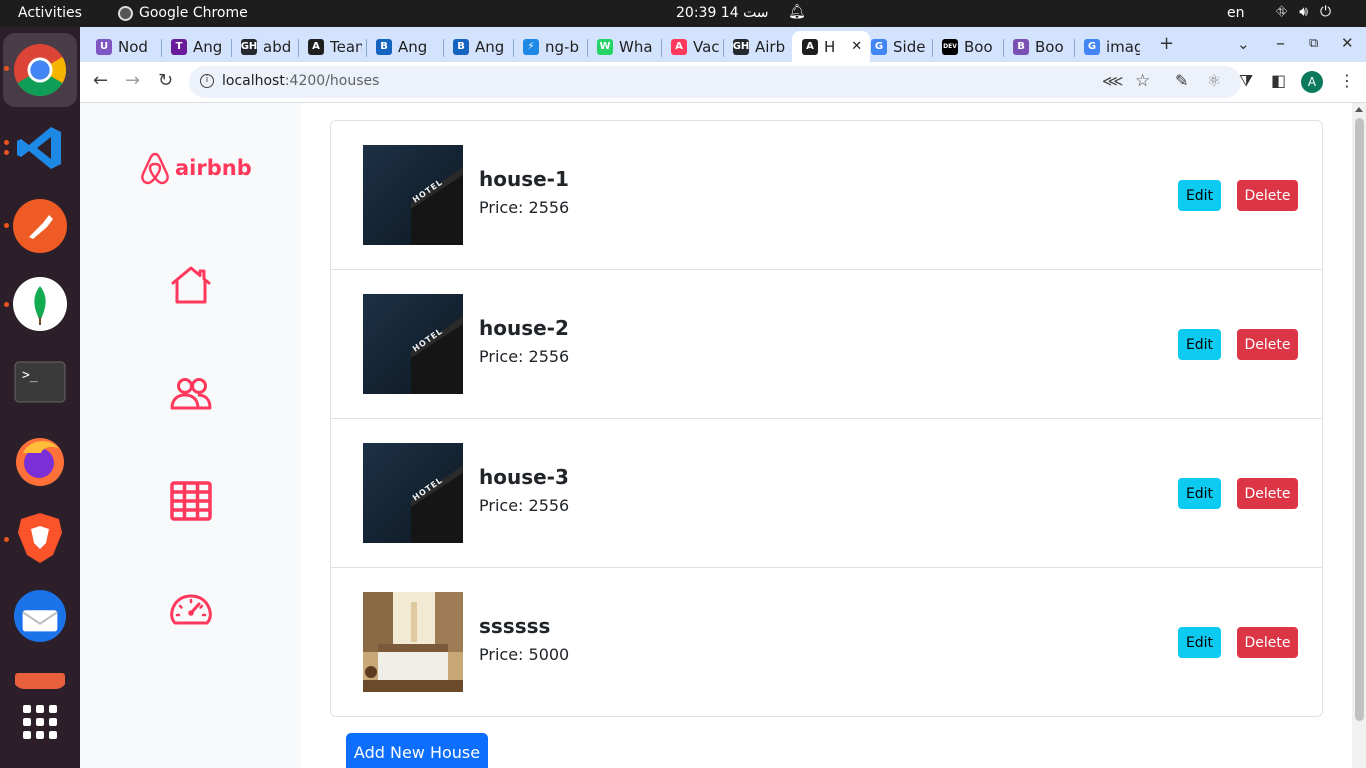  I want to click on show-apps-icon, so click(40, 722).